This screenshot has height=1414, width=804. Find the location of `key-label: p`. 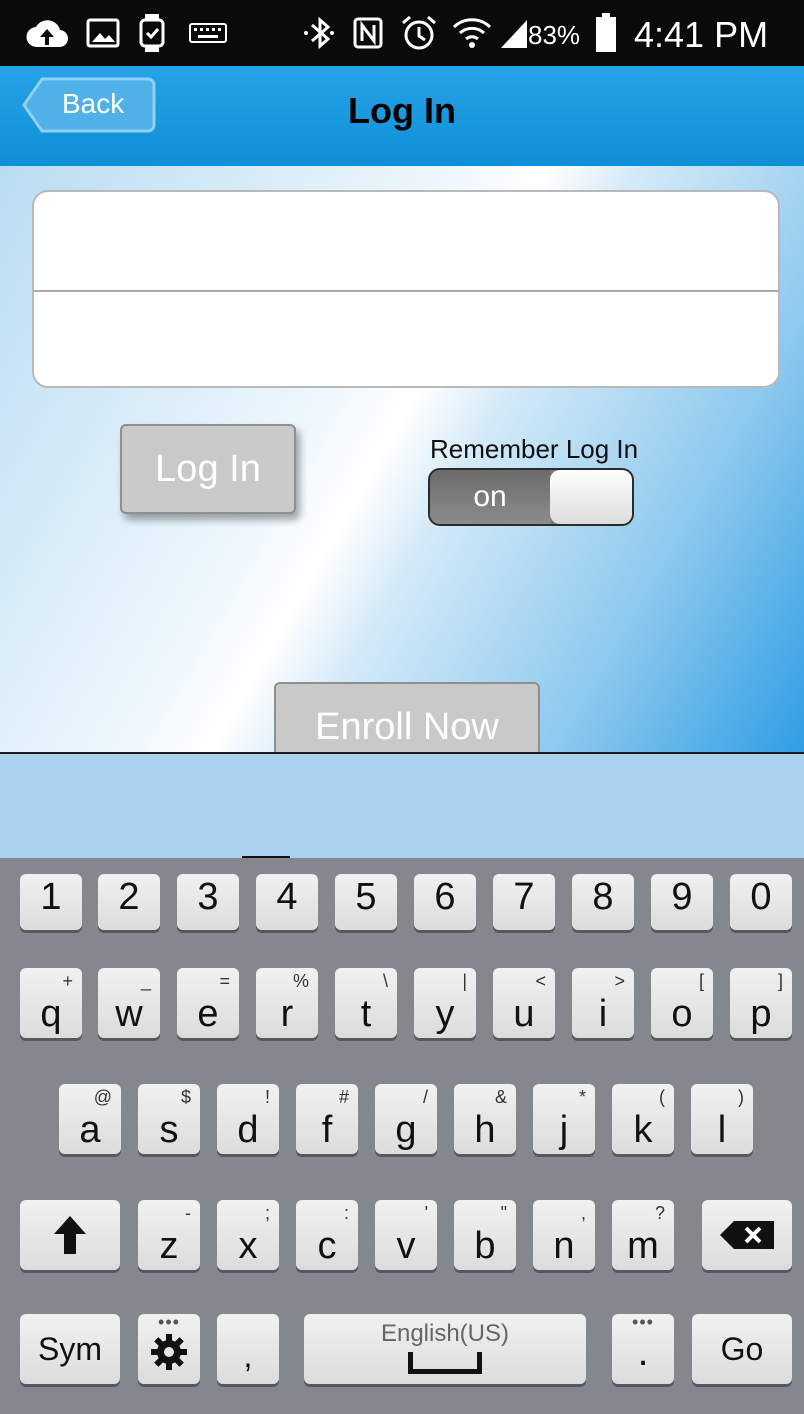

key-label: p is located at coordinates (761, 1014).